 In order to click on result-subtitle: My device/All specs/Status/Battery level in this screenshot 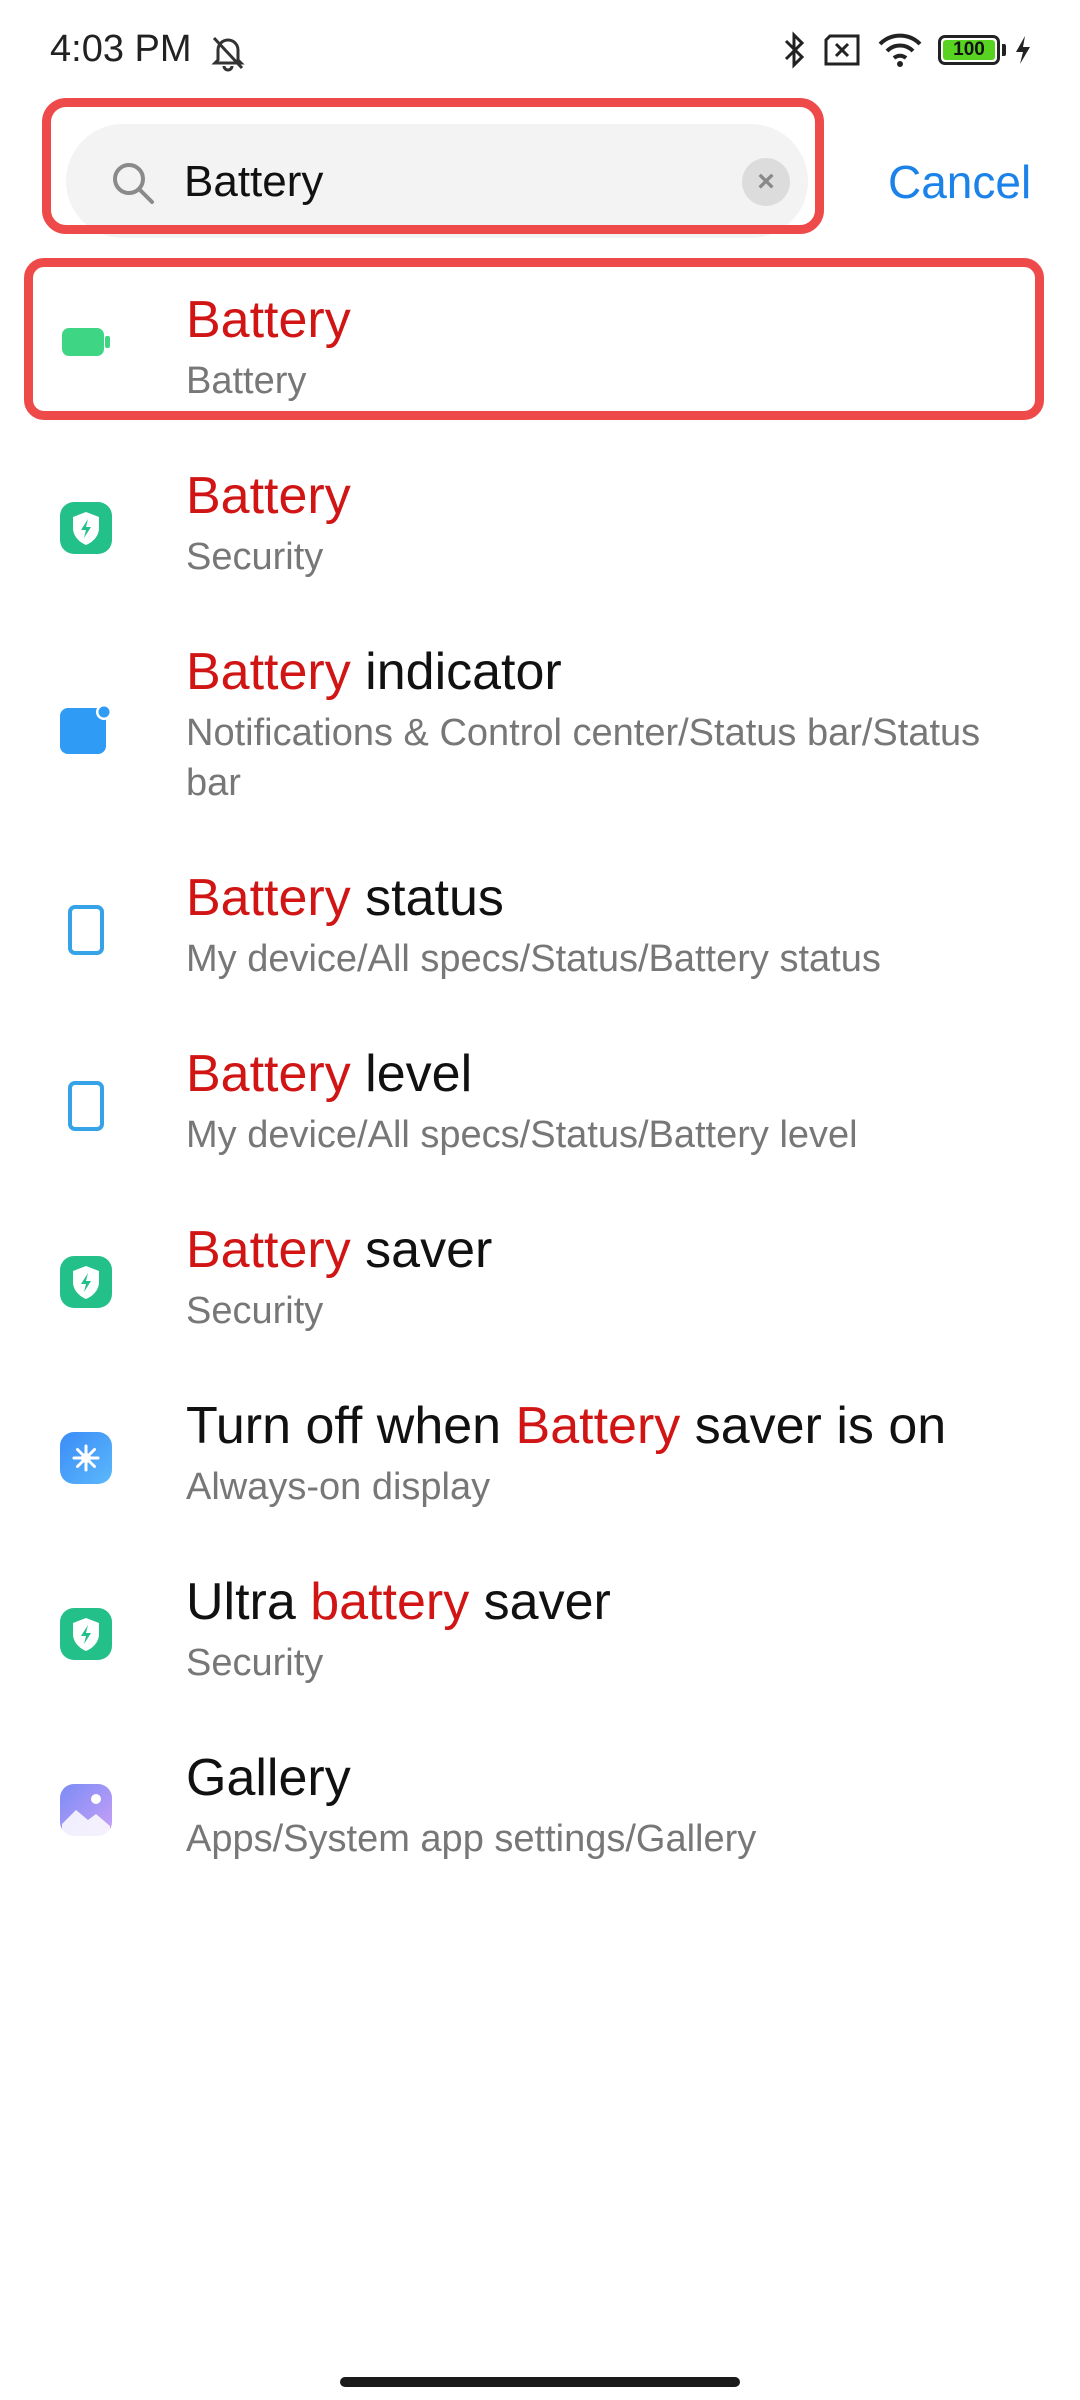, I will do `click(522, 1135)`.